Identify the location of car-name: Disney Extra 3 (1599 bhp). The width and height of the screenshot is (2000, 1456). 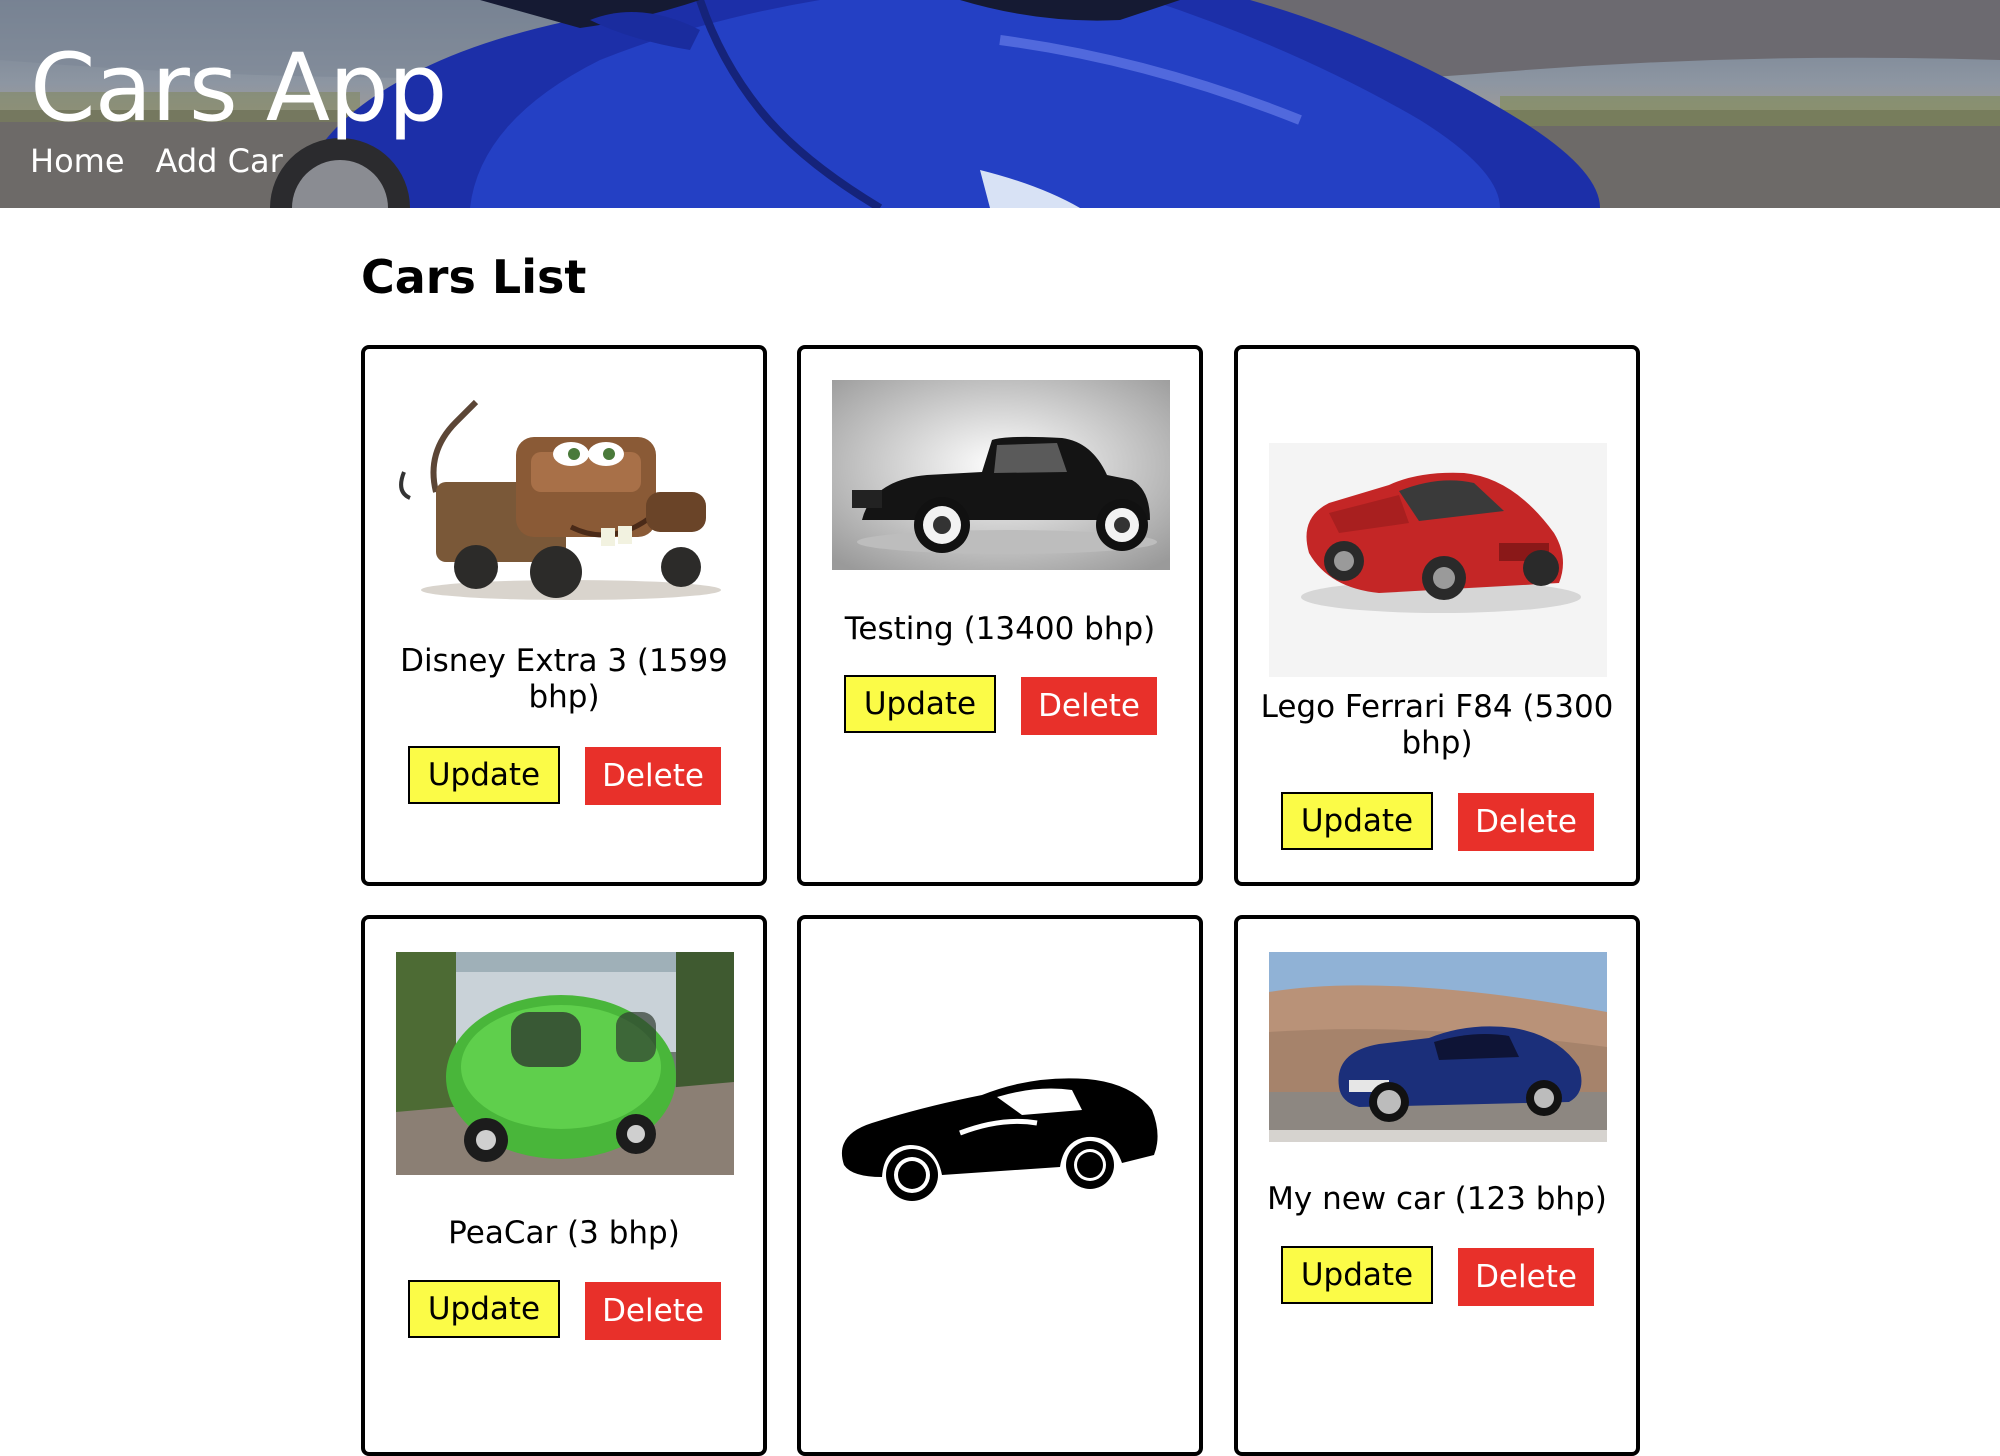
(564, 679).